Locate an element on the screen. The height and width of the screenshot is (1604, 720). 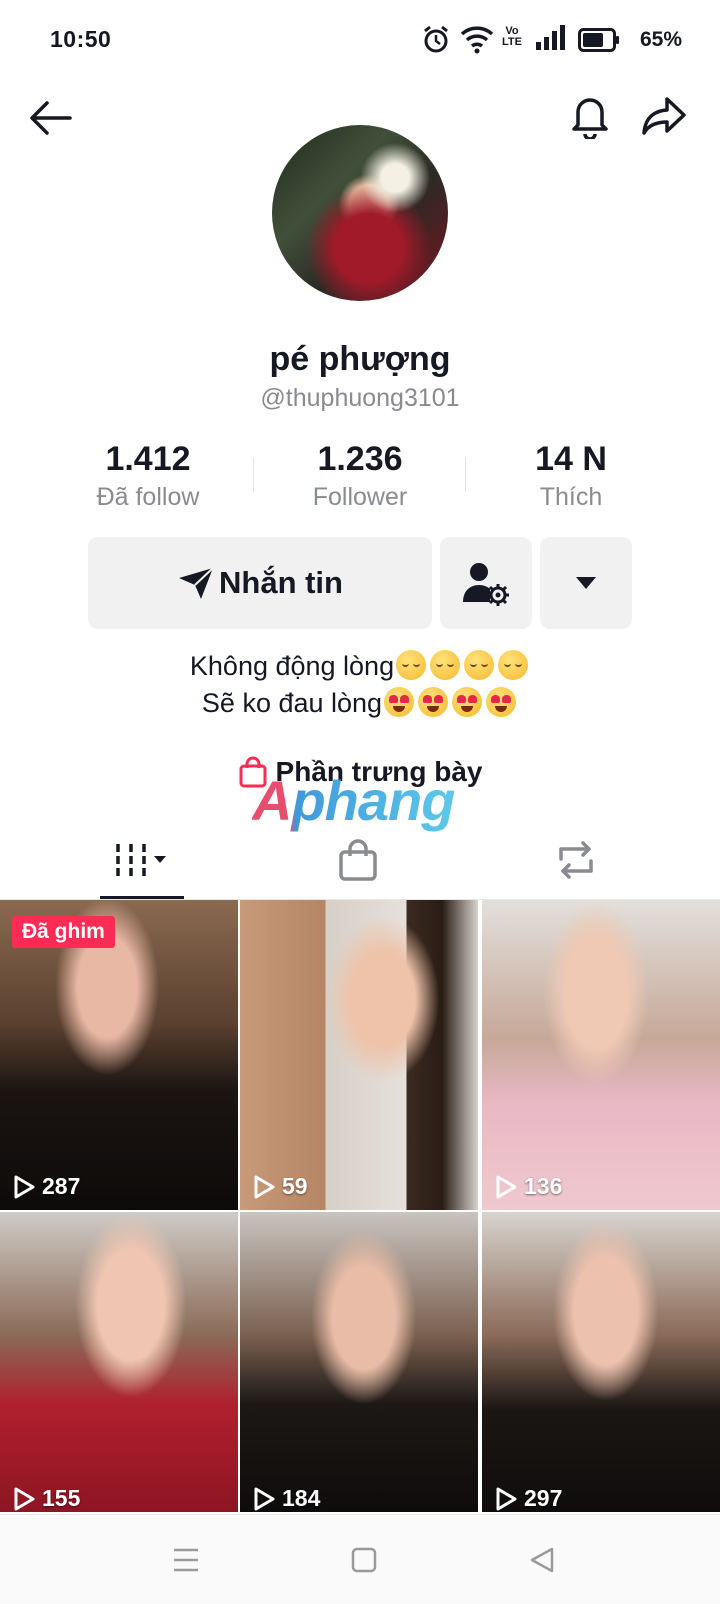
view-count: 297 is located at coordinates (528, 1498).